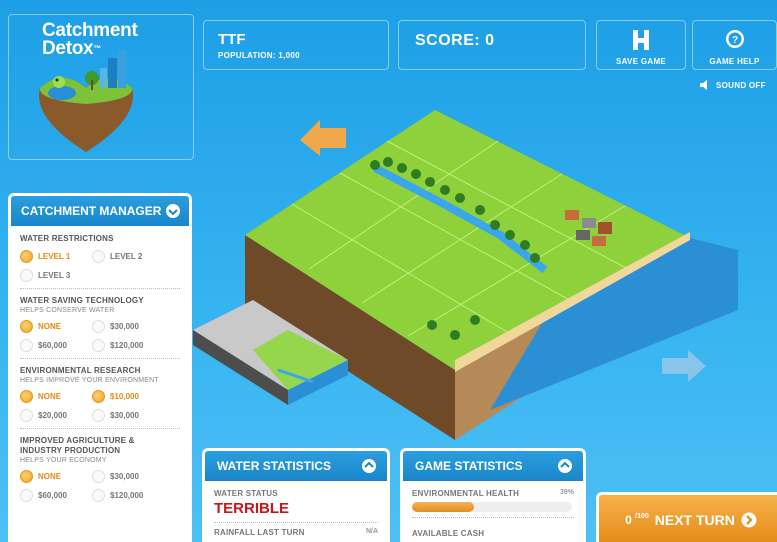 Image resolution: width=777 pixels, height=542 pixels. Describe the element at coordinates (492, 507) in the screenshot. I see `env-health-bar` at that location.